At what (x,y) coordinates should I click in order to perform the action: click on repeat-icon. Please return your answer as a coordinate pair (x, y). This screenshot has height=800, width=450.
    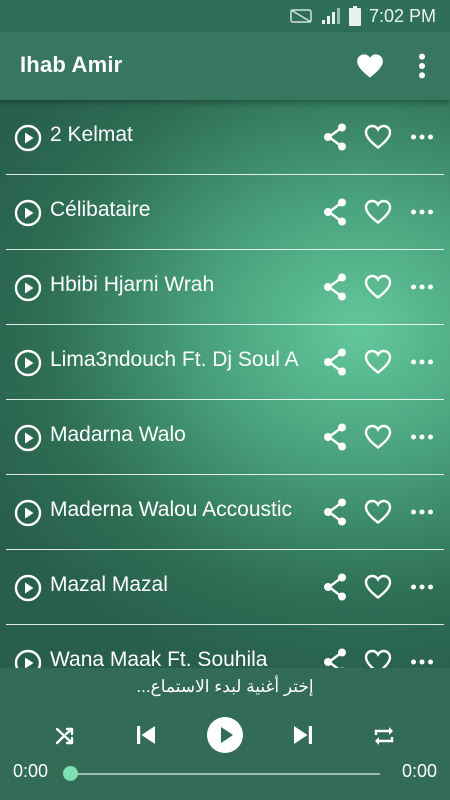
    Looking at the image, I should click on (384, 736).